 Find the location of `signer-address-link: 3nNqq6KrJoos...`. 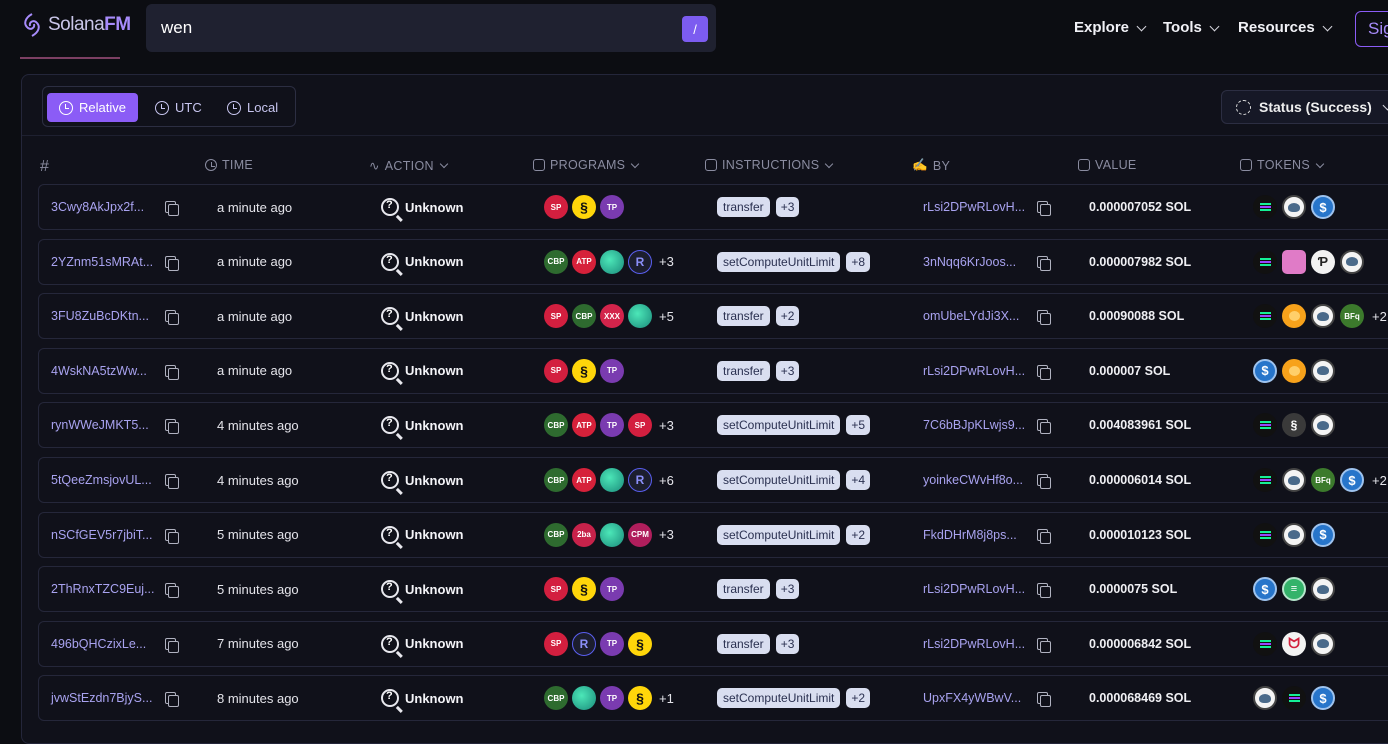

signer-address-link: 3nNqq6KrJoos... is located at coordinates (969, 262).